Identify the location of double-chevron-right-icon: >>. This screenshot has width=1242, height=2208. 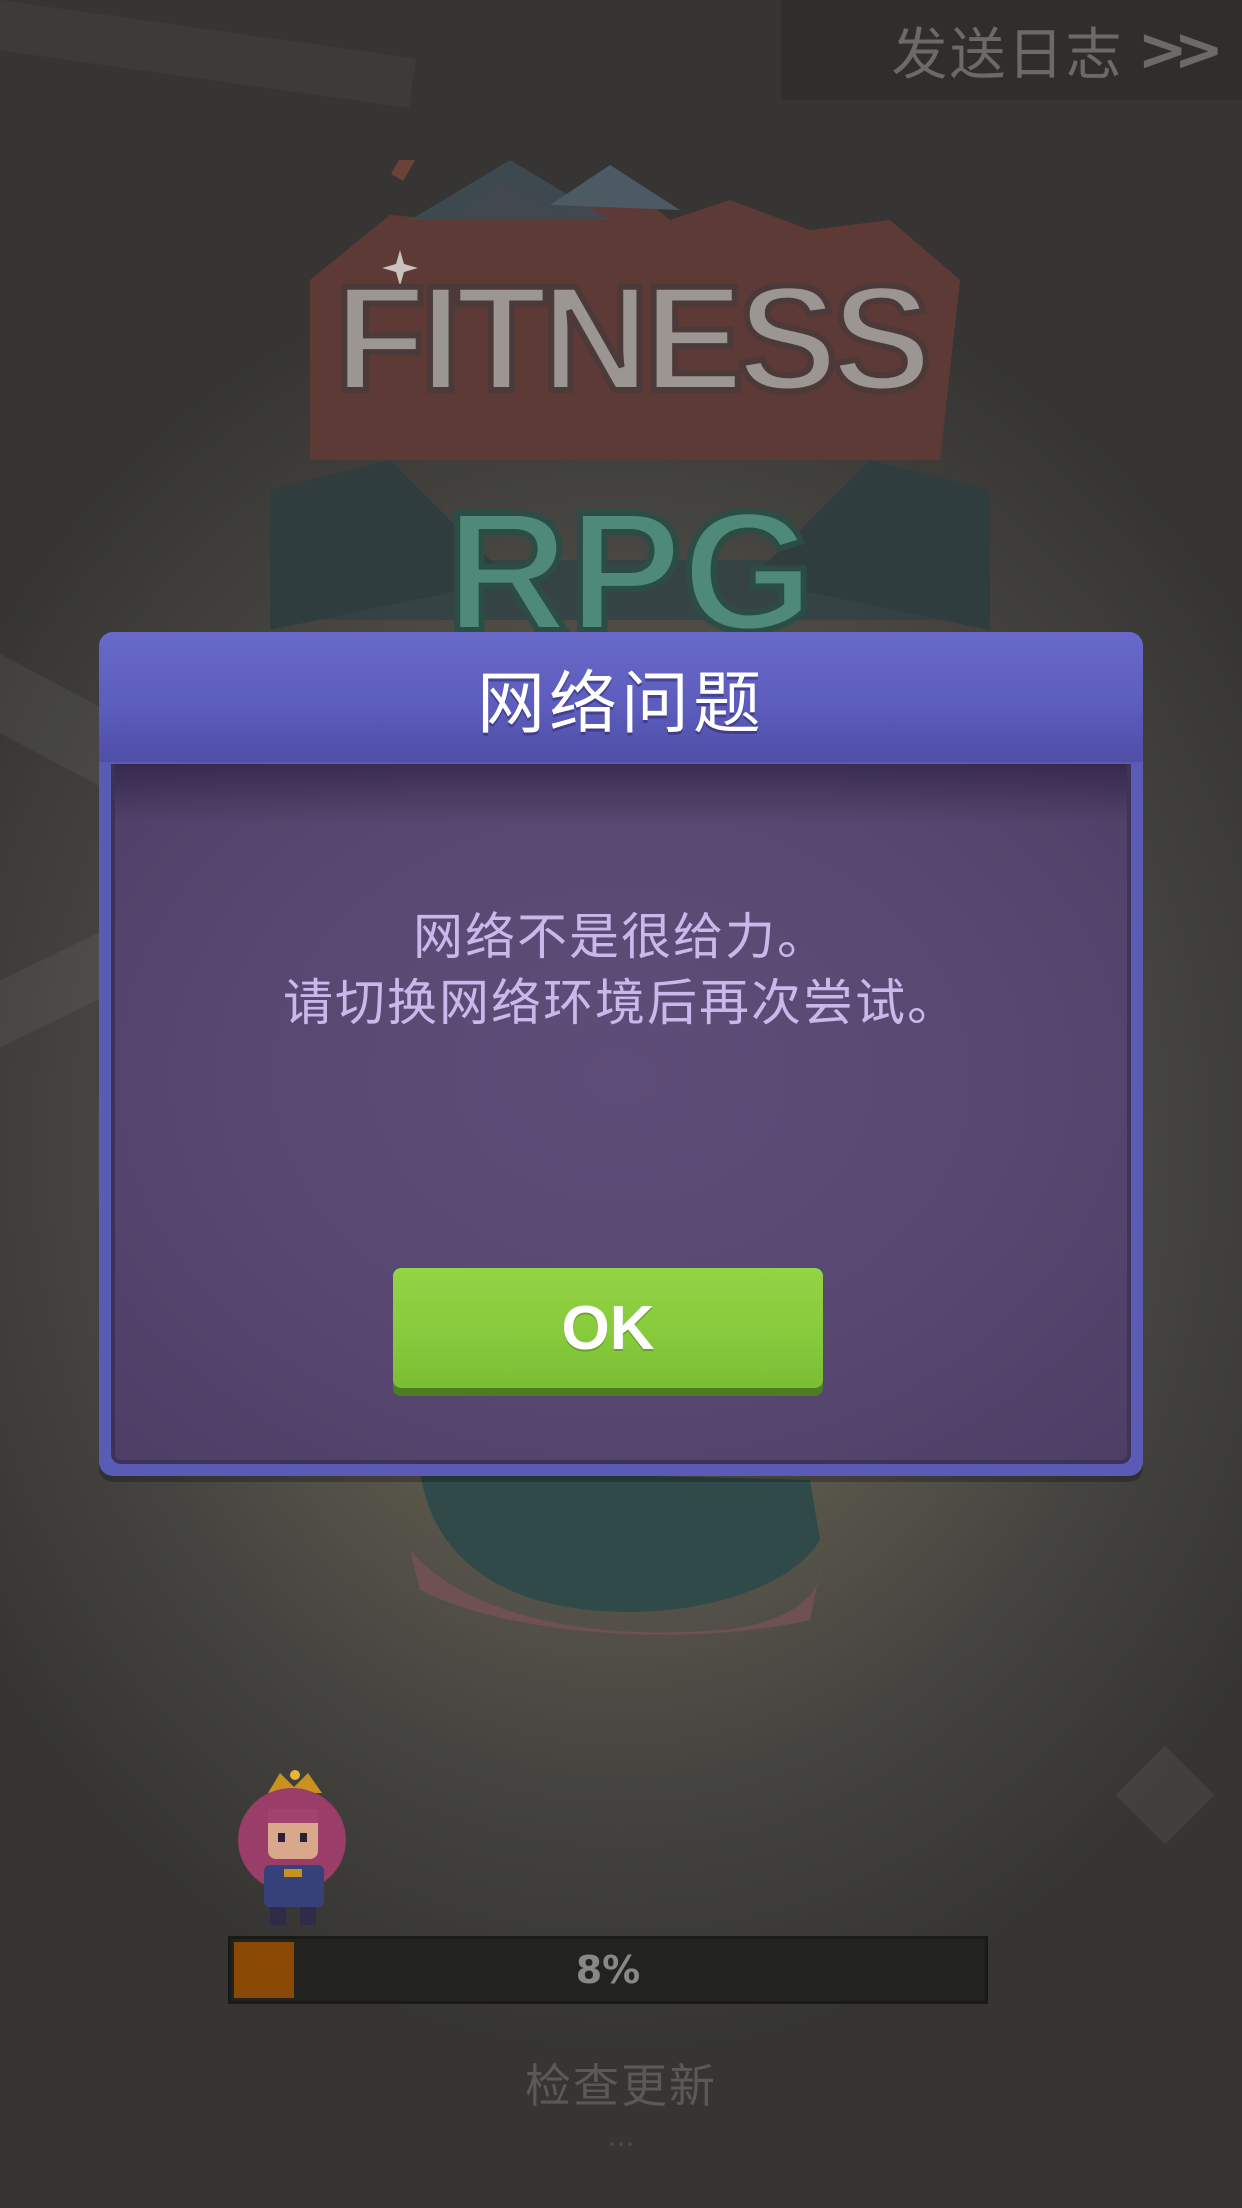
(1180, 50).